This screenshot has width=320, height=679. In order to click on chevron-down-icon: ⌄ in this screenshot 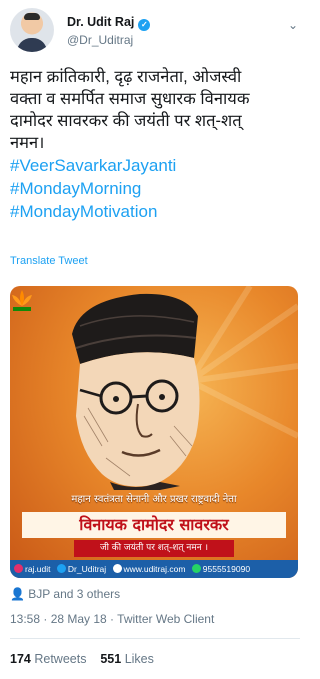, I will do `click(293, 25)`.